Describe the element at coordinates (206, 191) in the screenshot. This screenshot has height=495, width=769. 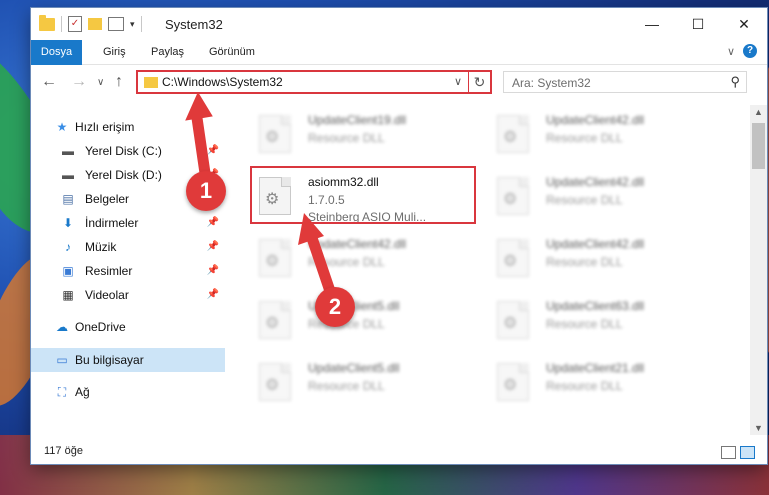
I see `step-badge-1: 1` at that location.